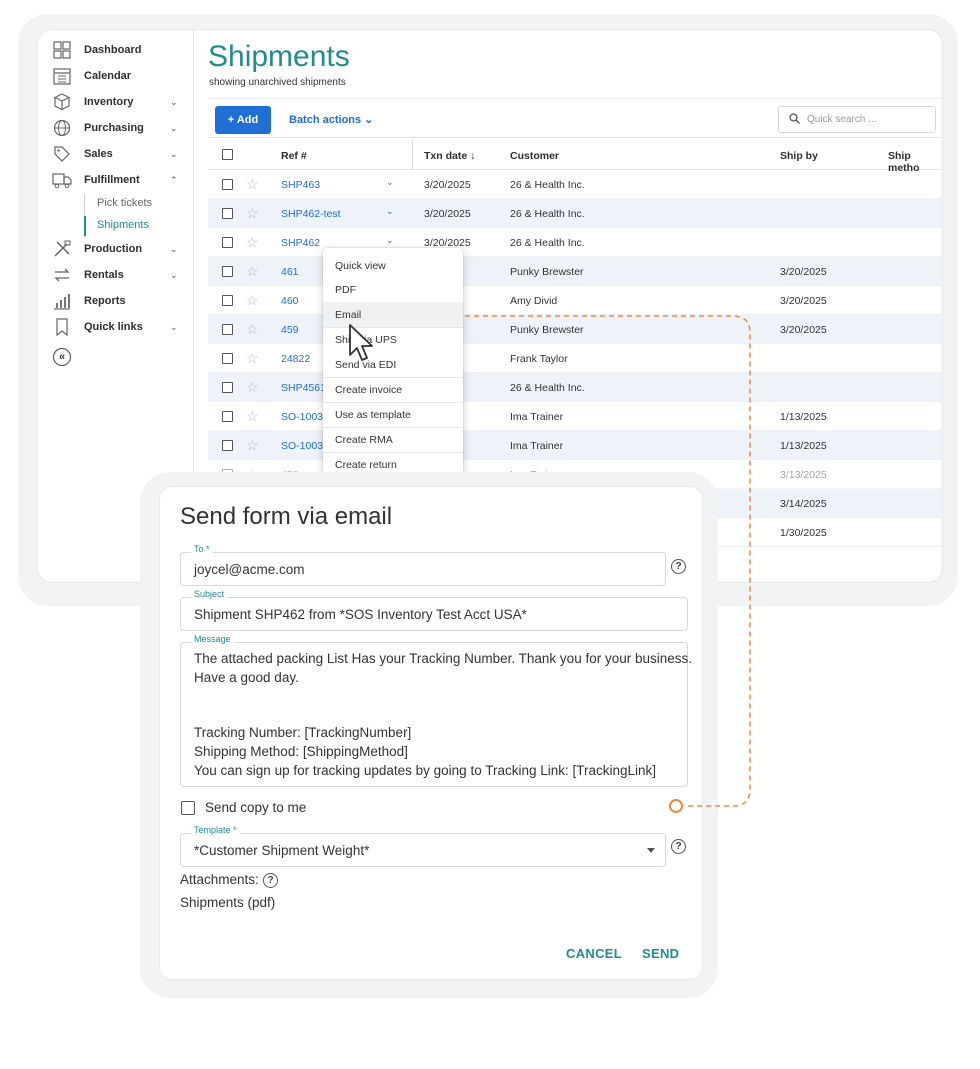 The width and height of the screenshot is (980, 1069). Describe the element at coordinates (575, 271) in the screenshot. I see `table-row: ☆46125Punky Brewster3/20/2025` at that location.